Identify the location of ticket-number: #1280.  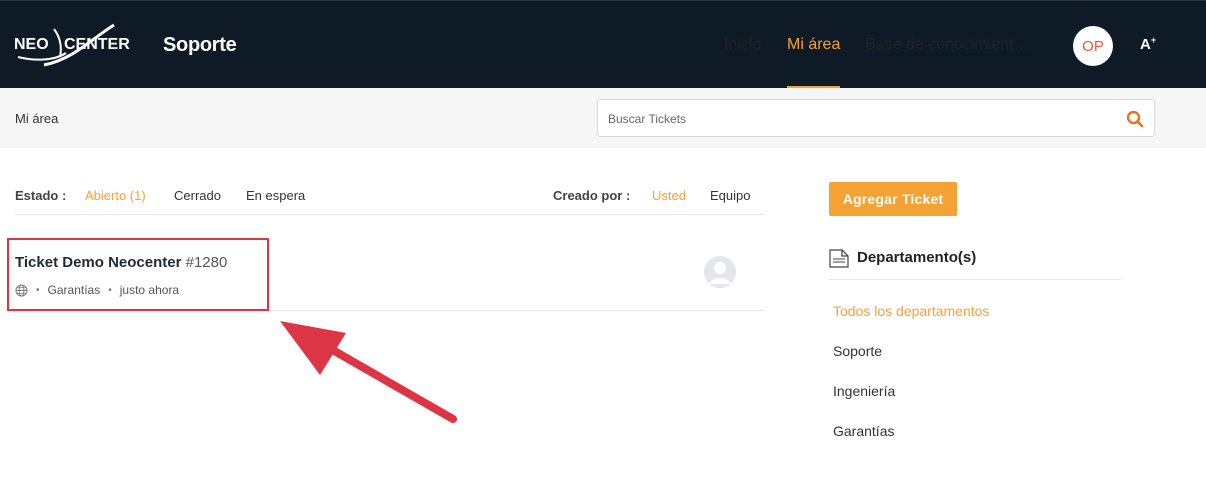
(206, 262).